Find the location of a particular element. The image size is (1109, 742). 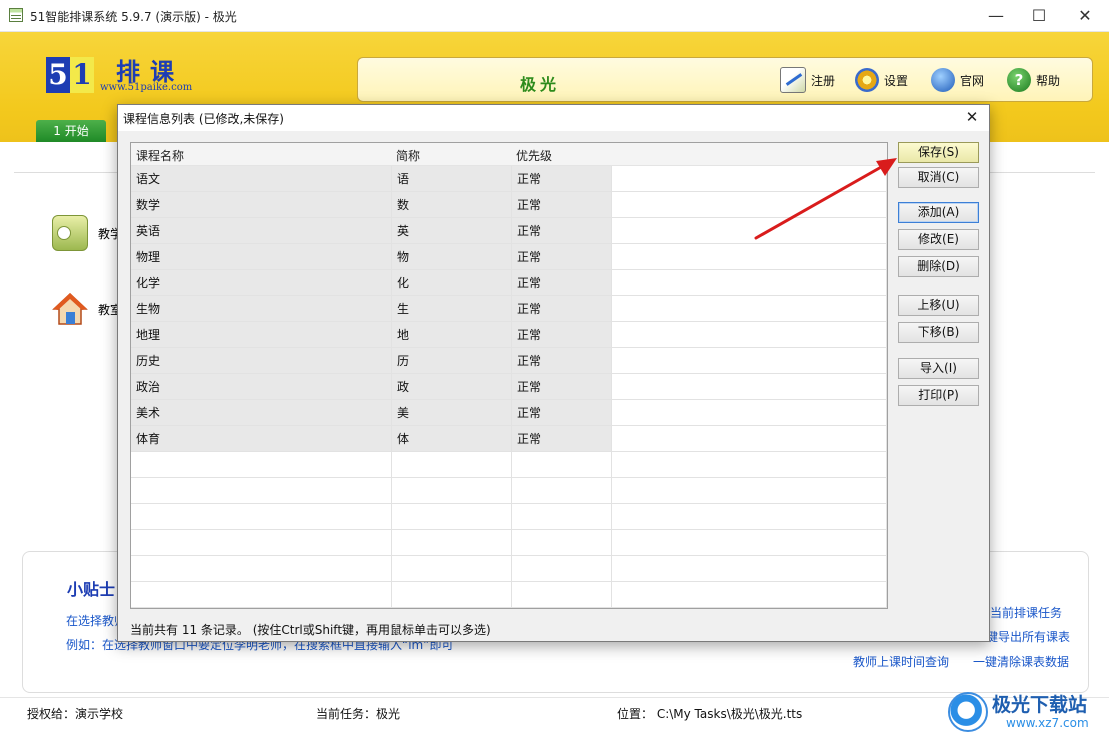

app-icon is located at coordinates (16, 15).